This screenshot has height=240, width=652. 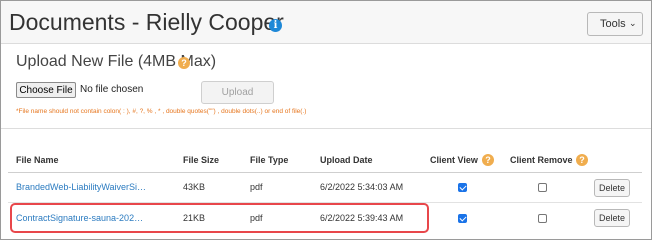 What do you see at coordinates (237, 92) in the screenshot?
I see `upload-button: Upload` at bounding box center [237, 92].